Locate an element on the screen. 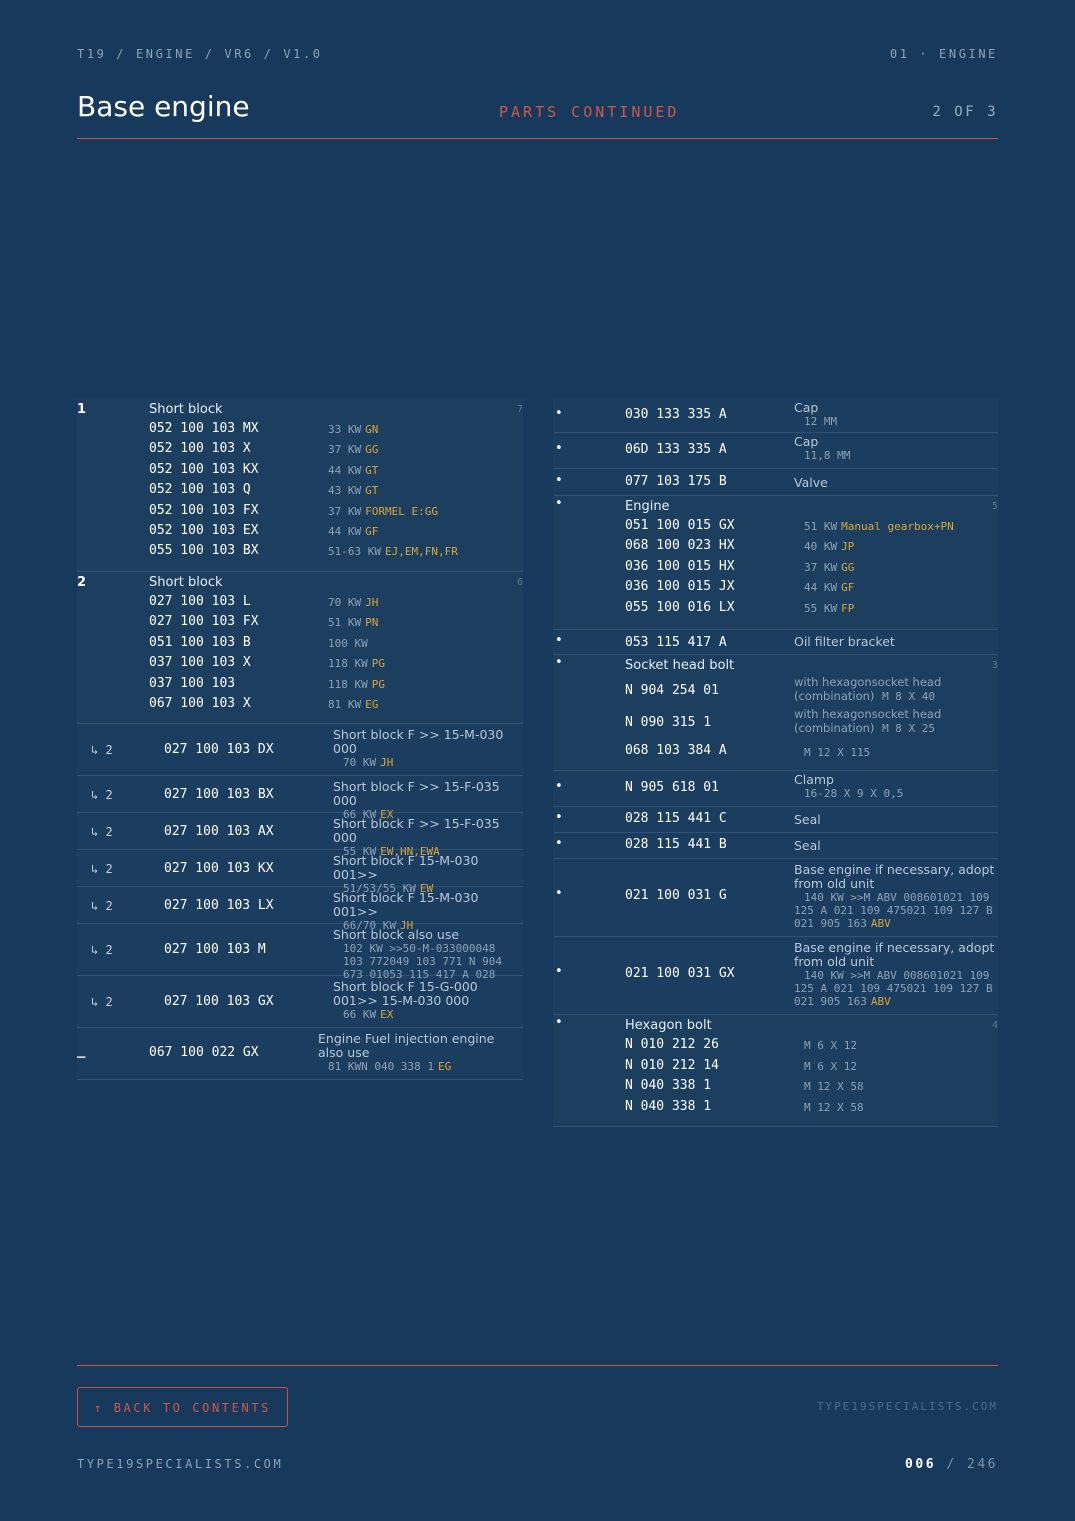 The height and width of the screenshot is (1521, 1075). part-number: 027 100 103 M is located at coordinates (215, 949).